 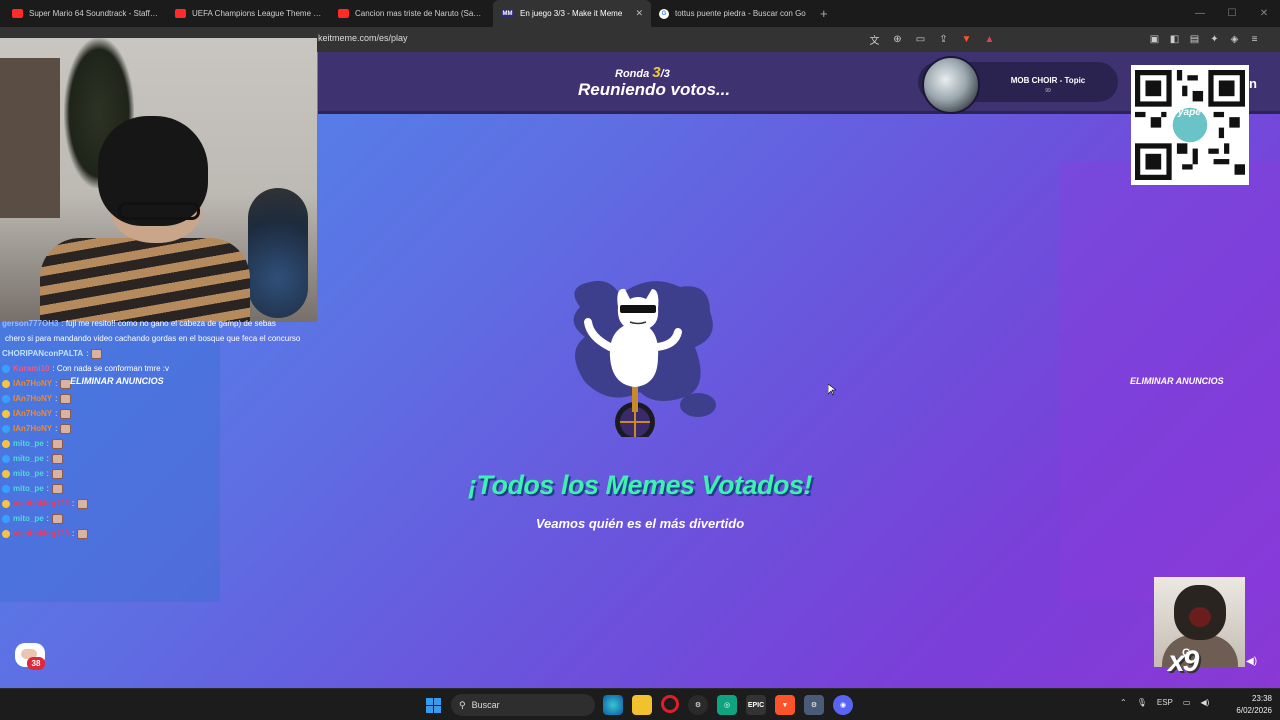 I want to click on clock-time: 23:38, so click(x=1261, y=698).